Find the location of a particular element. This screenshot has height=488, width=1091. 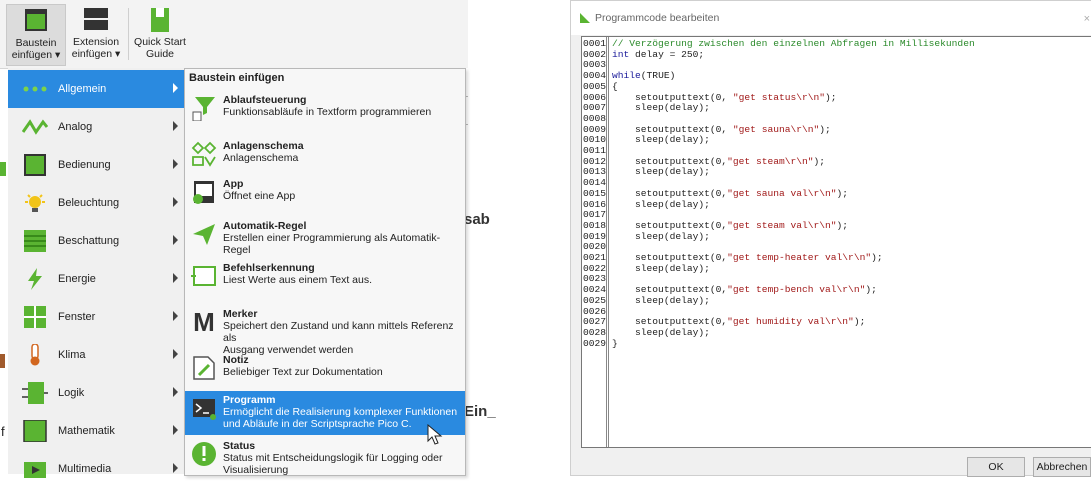

category-analog: Analog is located at coordinates (97, 127).